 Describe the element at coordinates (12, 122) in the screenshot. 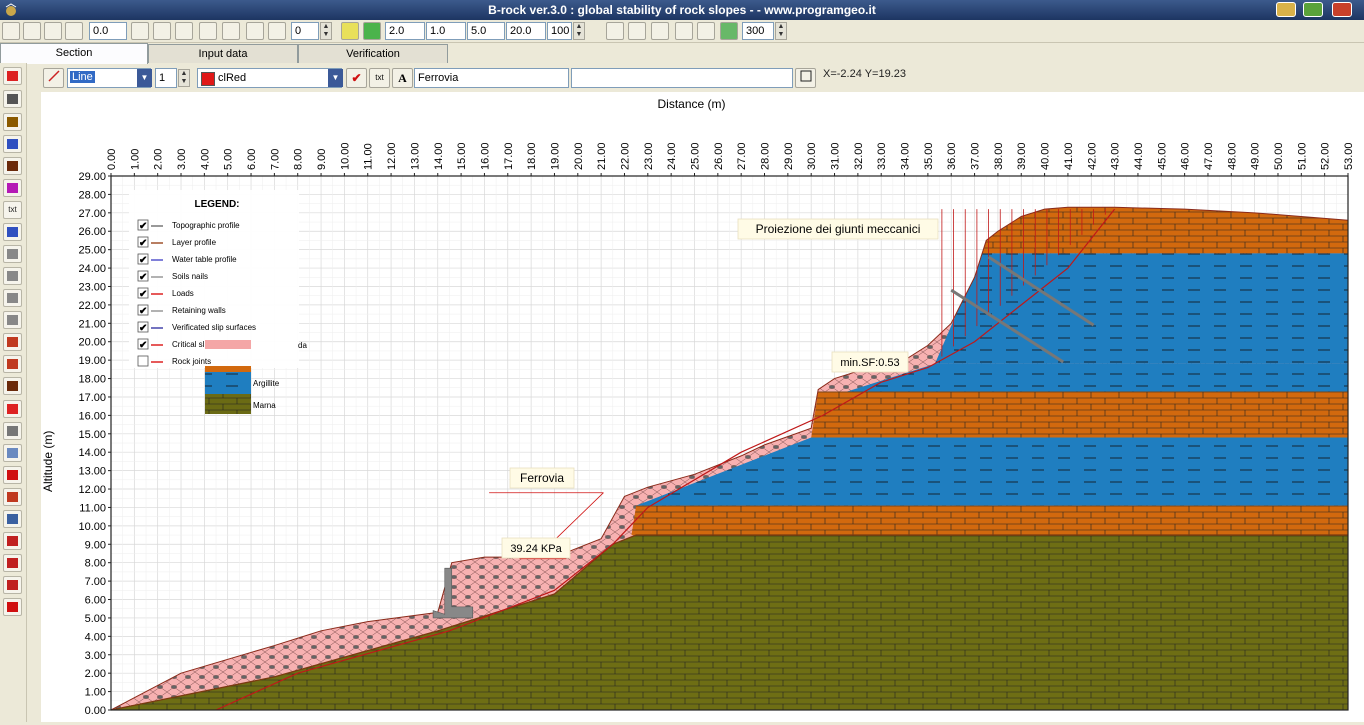

I see `layer-icon` at that location.